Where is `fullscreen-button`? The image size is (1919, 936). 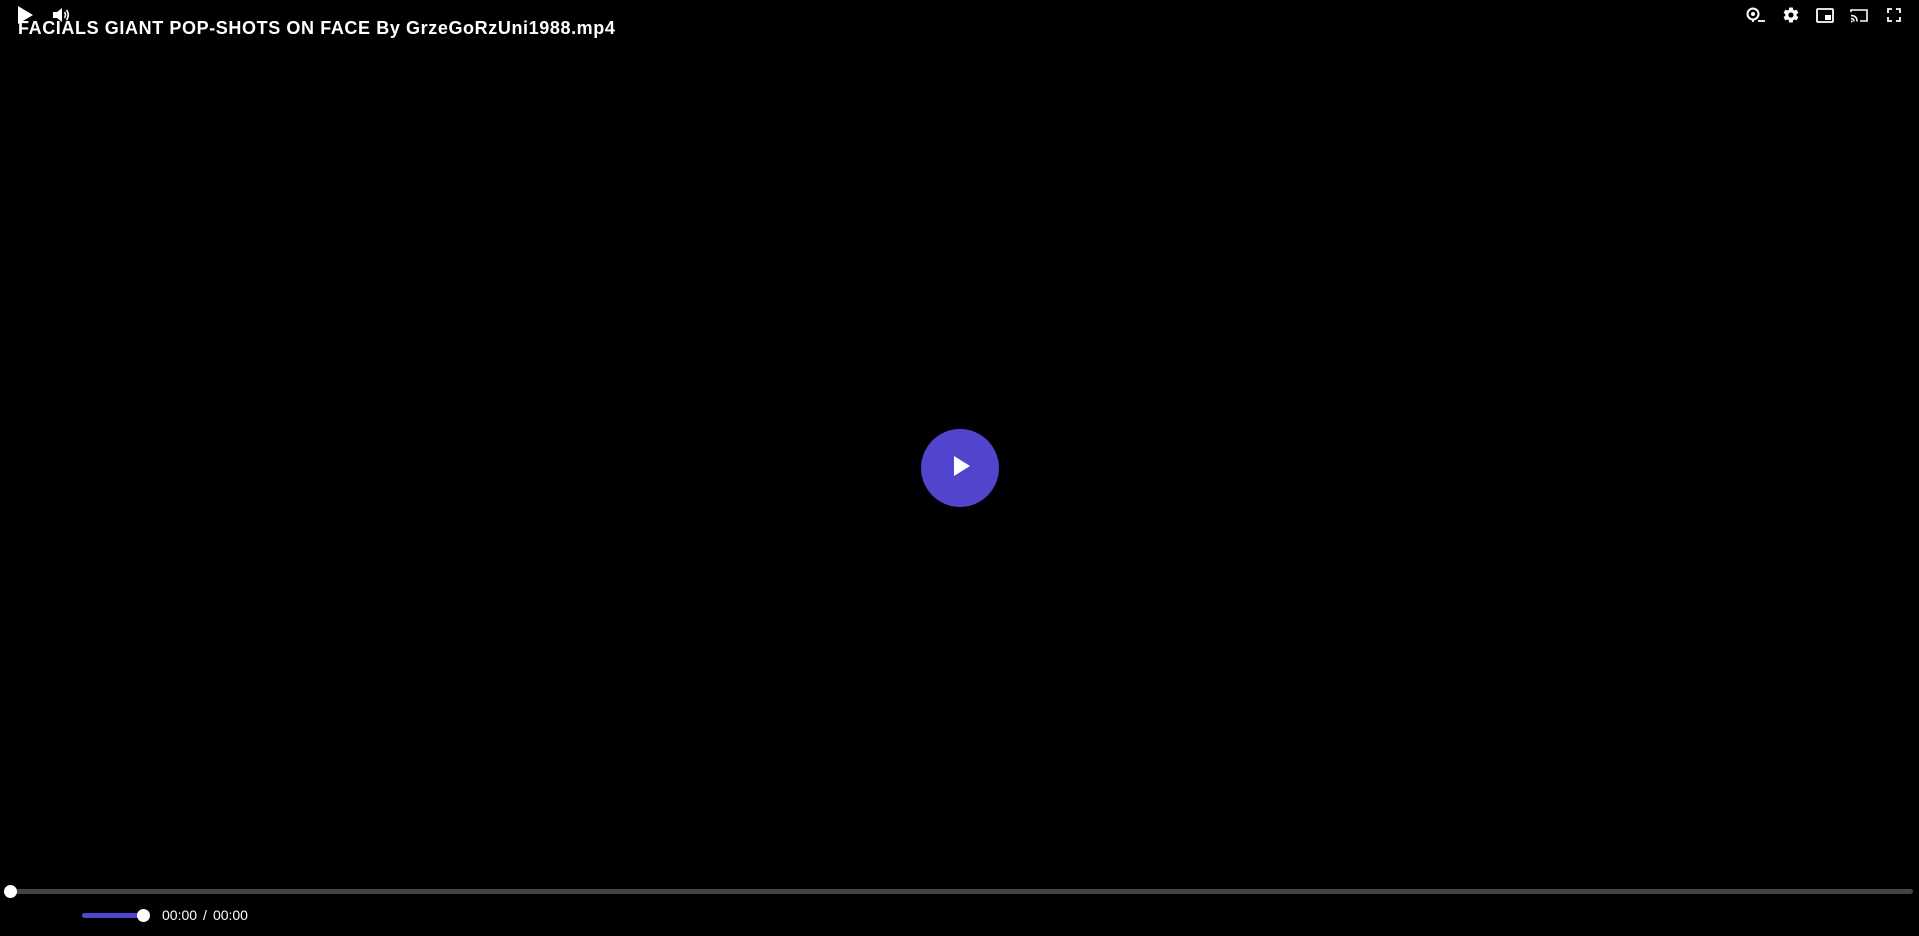
fullscreen-button is located at coordinates (1894, 15).